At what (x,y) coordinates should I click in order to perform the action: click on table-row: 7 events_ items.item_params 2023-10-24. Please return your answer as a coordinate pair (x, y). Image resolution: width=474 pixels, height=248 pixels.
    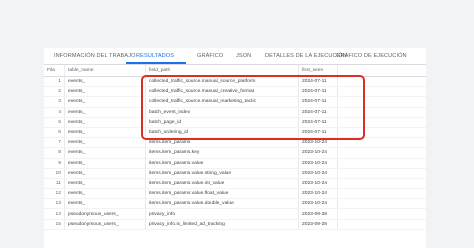
    Looking at the image, I should click on (235, 143).